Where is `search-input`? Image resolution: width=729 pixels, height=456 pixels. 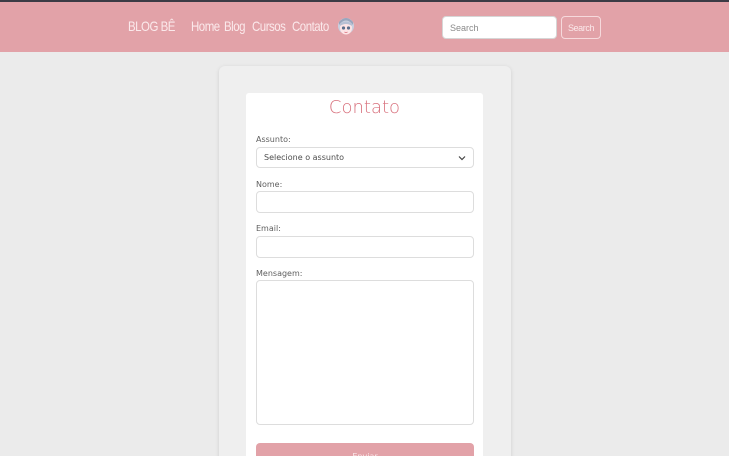 search-input is located at coordinates (499, 27).